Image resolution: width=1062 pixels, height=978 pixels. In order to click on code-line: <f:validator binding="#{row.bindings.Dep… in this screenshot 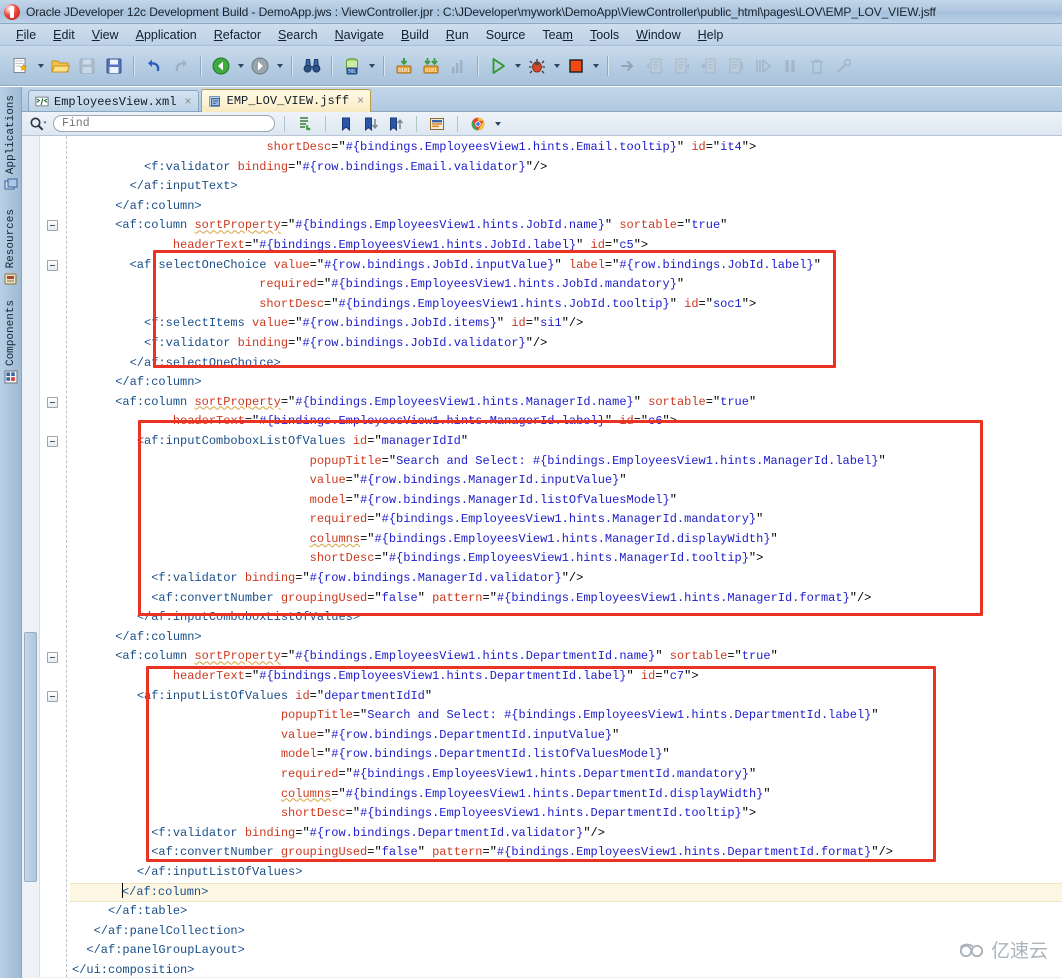, I will do `click(566, 834)`.